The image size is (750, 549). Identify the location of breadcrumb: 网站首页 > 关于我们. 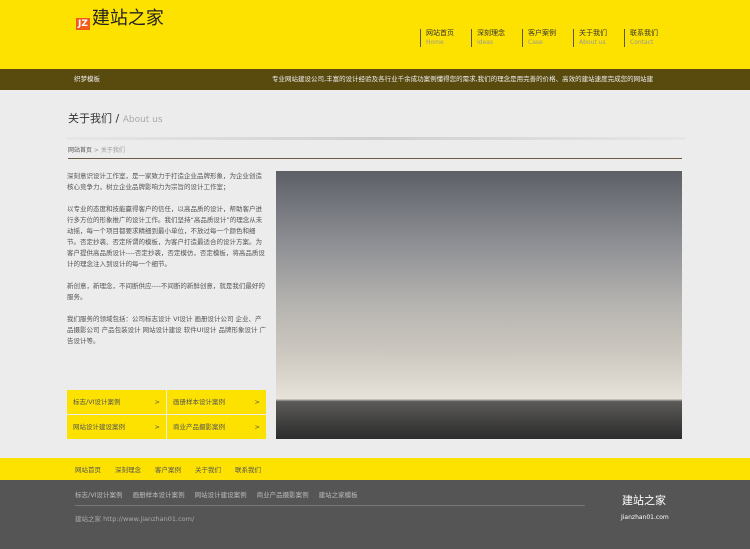
(375, 152).